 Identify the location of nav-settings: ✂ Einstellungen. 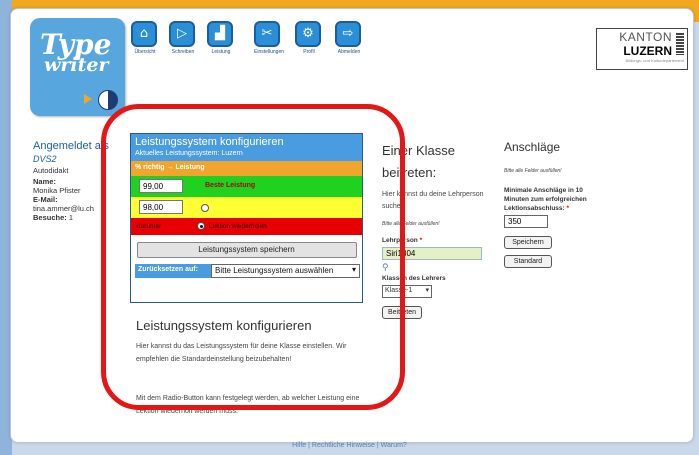
(269, 38).